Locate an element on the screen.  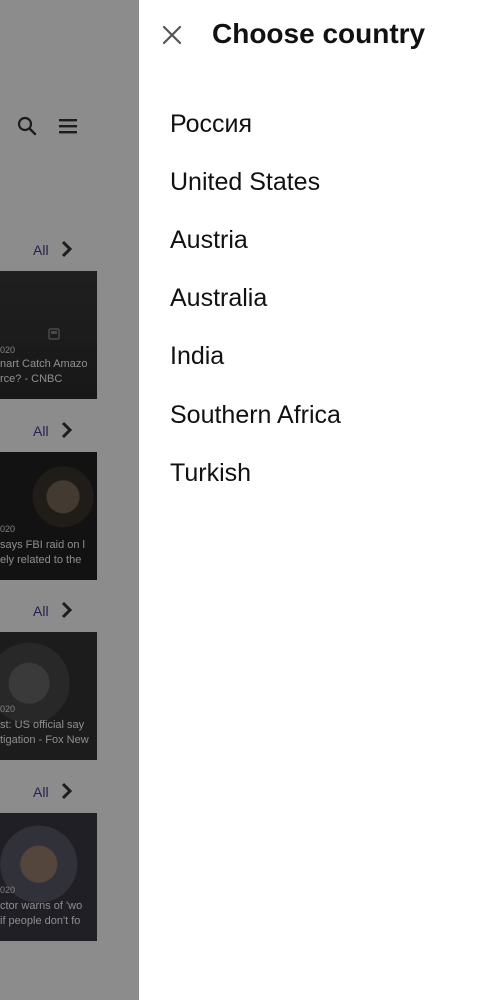
drawer-title: Choose country is located at coordinates (319, 33).